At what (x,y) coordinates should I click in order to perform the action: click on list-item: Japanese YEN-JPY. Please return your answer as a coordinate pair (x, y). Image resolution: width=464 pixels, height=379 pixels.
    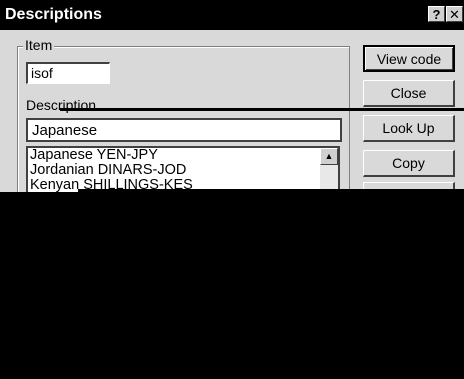
    Looking at the image, I should click on (183, 155).